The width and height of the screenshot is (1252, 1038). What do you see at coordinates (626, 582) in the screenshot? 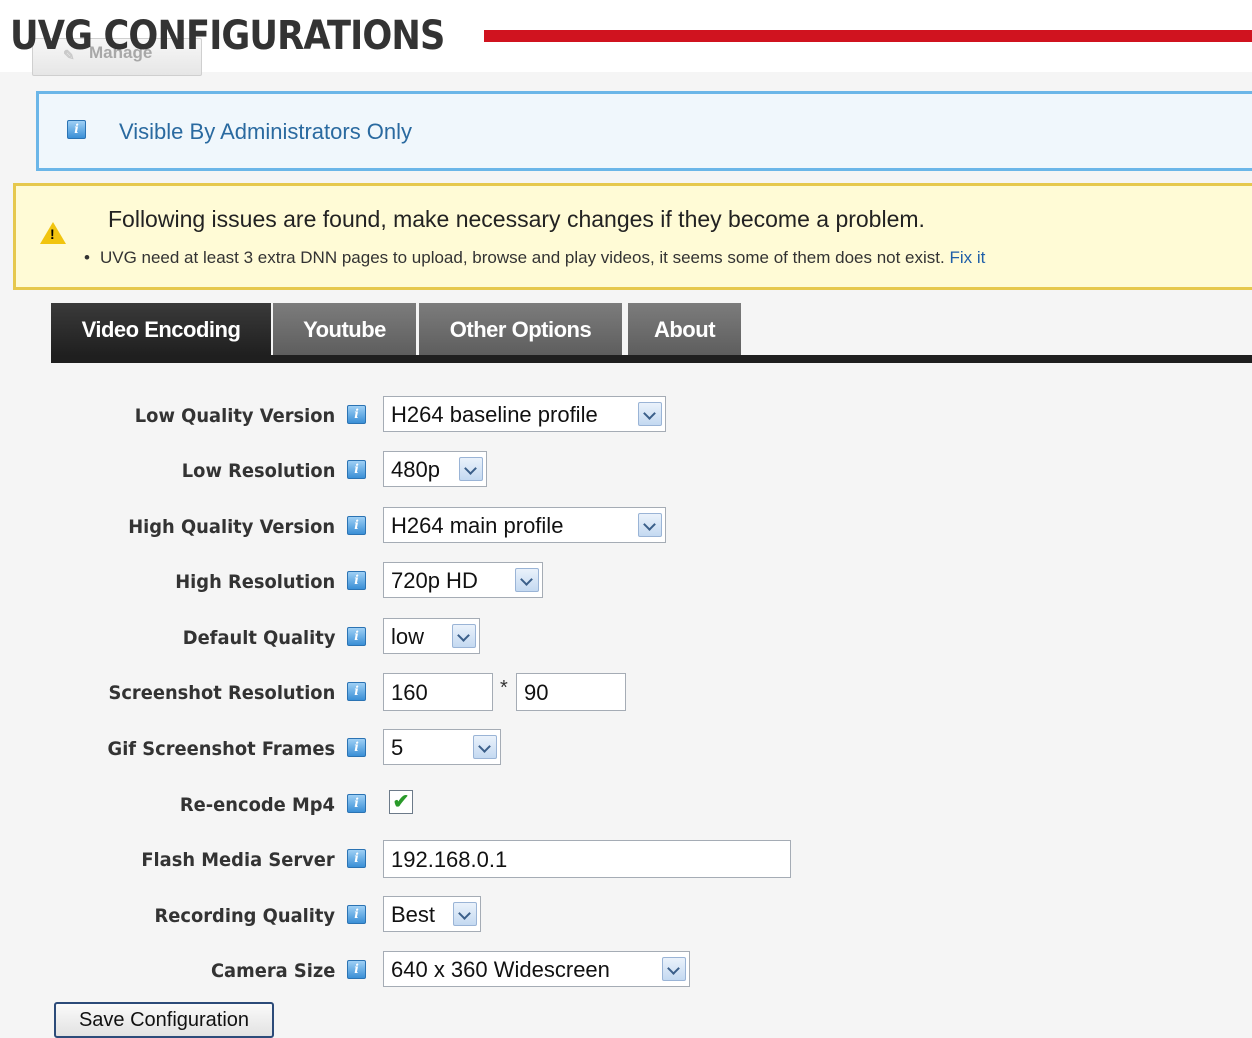
I see `high-resolution-row: High Resolution i 720p HD` at bounding box center [626, 582].